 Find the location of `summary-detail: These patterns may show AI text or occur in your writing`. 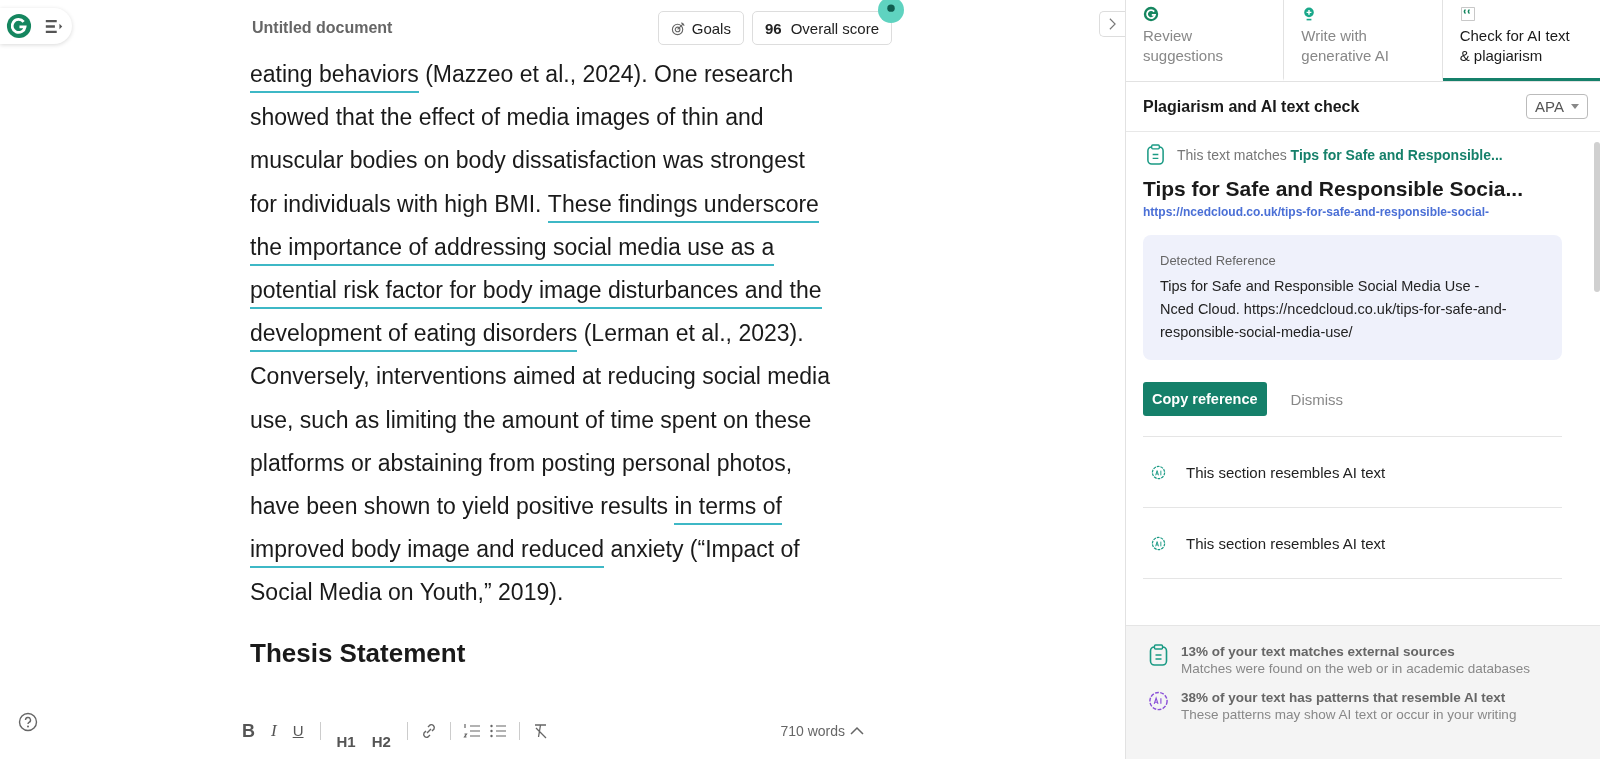

summary-detail: These patterns may show AI text or occur in your writing is located at coordinates (1349, 714).